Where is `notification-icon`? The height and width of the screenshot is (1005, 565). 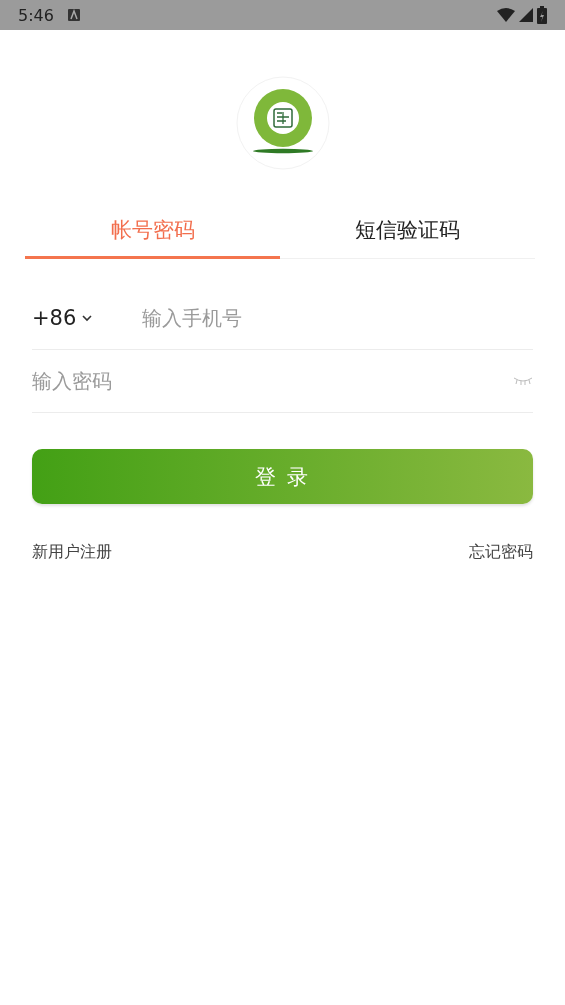
notification-icon is located at coordinates (73, 15).